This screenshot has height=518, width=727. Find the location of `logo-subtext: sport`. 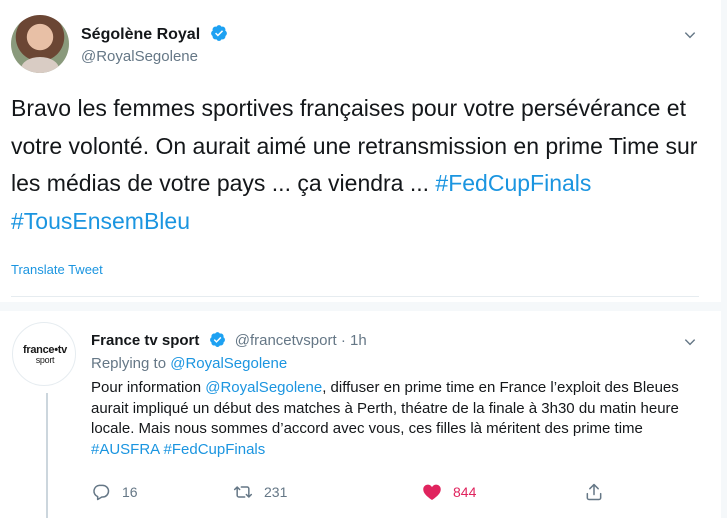

logo-subtext: sport is located at coordinates (45, 360).